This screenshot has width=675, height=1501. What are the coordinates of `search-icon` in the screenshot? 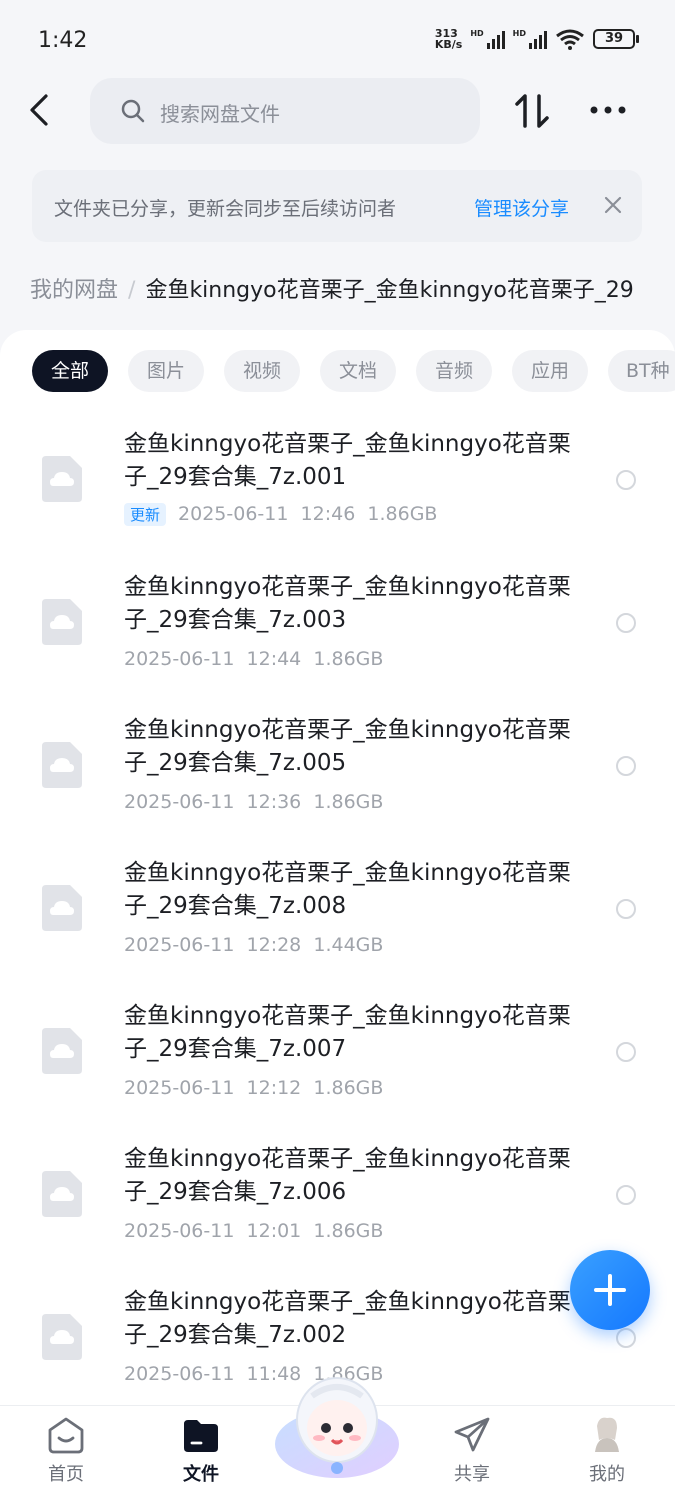 It's located at (133, 111).